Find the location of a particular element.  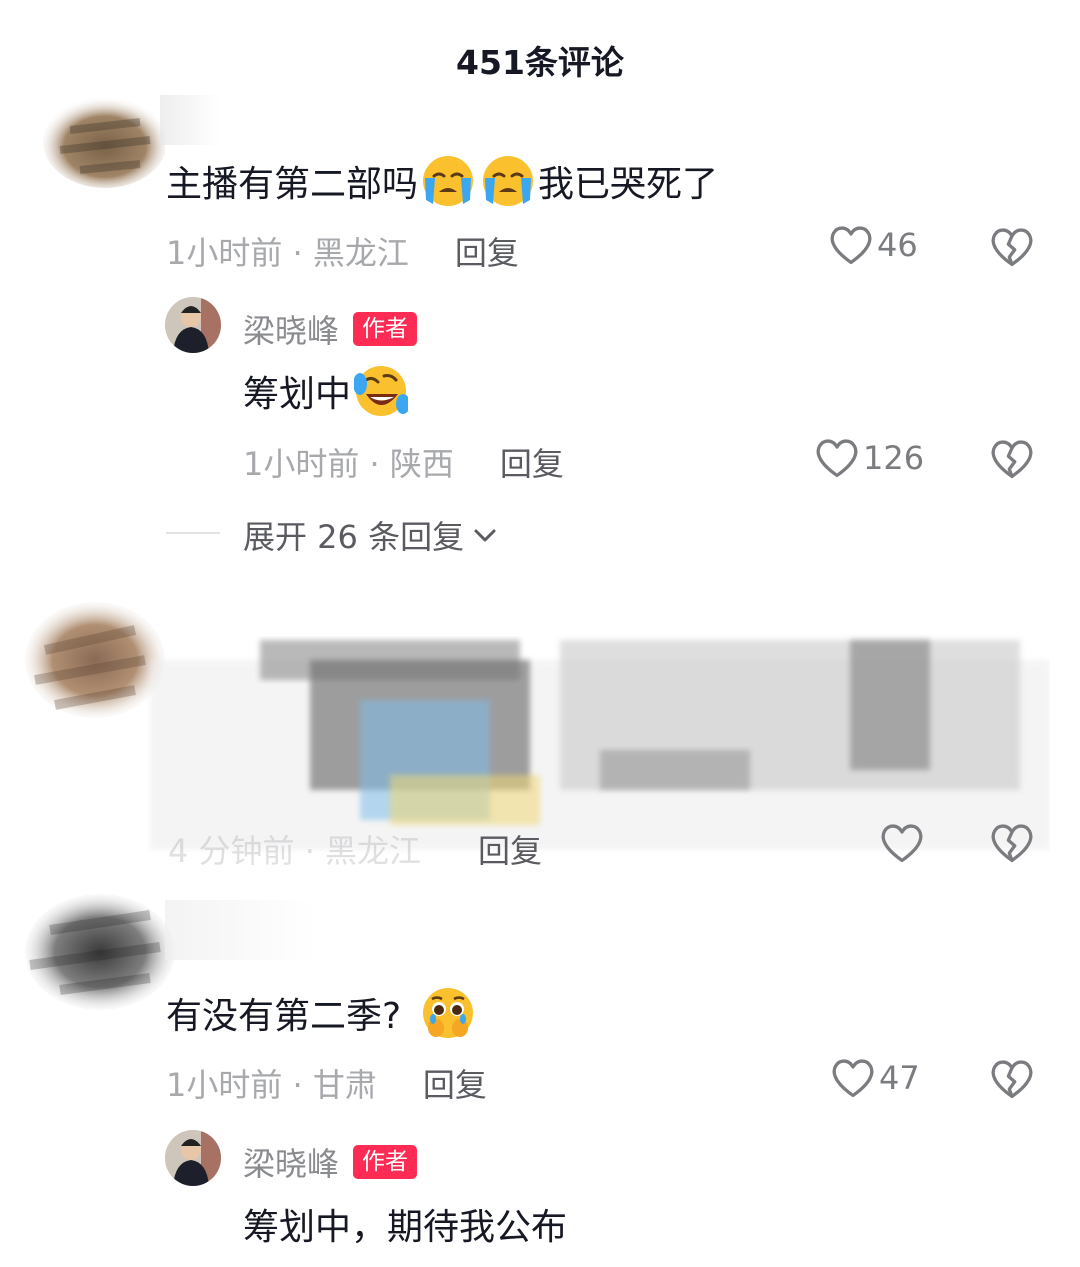

time-location: 4 分钟前 · 黑龙江 is located at coordinates (295, 851).